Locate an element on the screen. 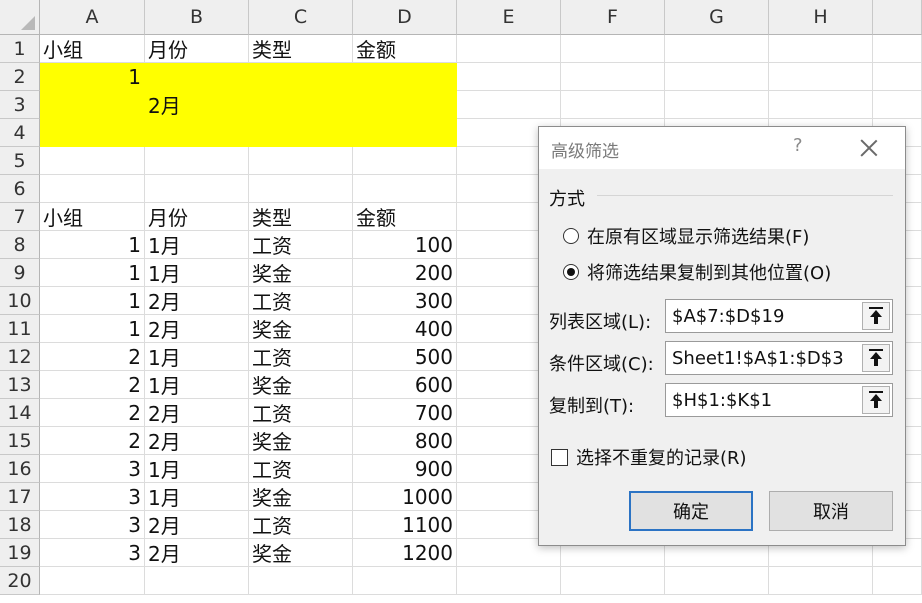 The height and width of the screenshot is (603, 922). list-range-collapse-button is located at coordinates (876, 316).